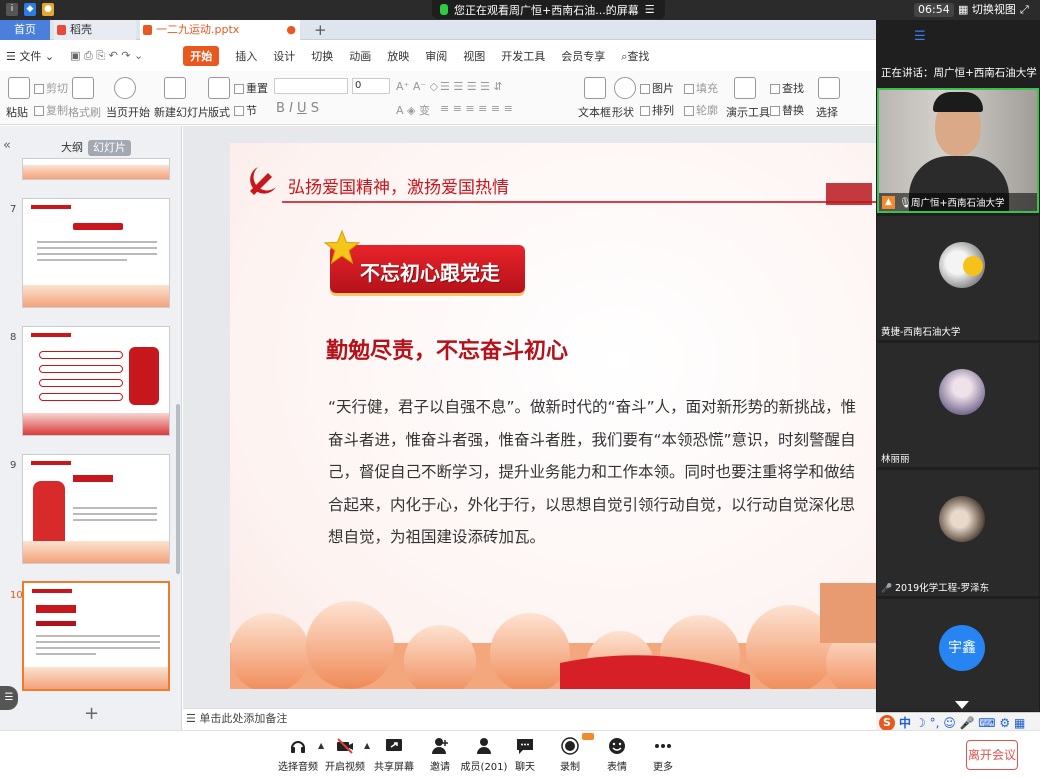  Describe the element at coordinates (96, 636) in the screenshot. I see `slide-thumb-10-selected` at that location.